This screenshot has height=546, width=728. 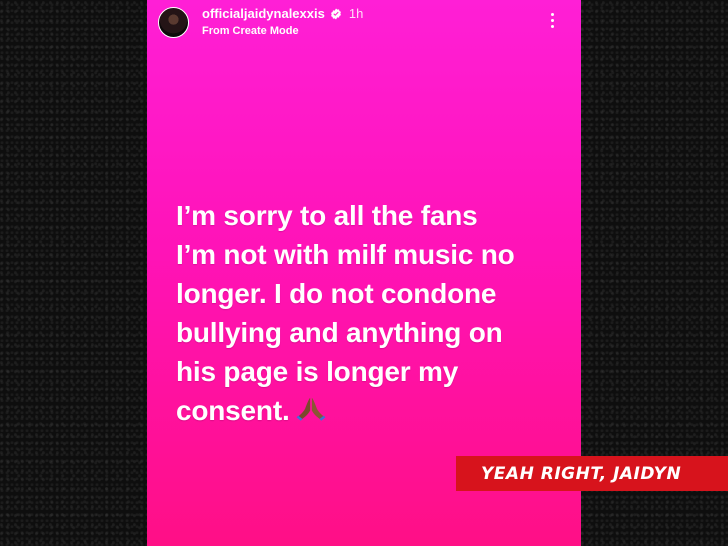 I want to click on caption-text: YEAH RIGHT, JAIDYN, so click(x=581, y=473).